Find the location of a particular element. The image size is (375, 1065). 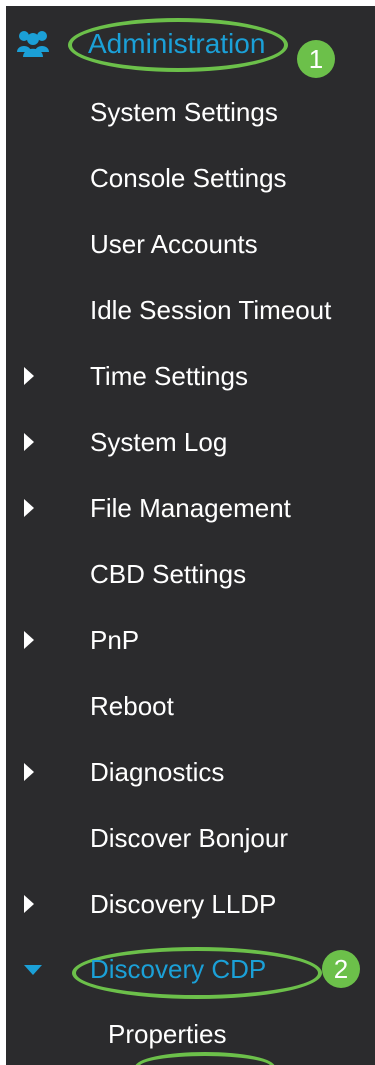

menu-item-system-settings: System Settings is located at coordinates (187, 113).